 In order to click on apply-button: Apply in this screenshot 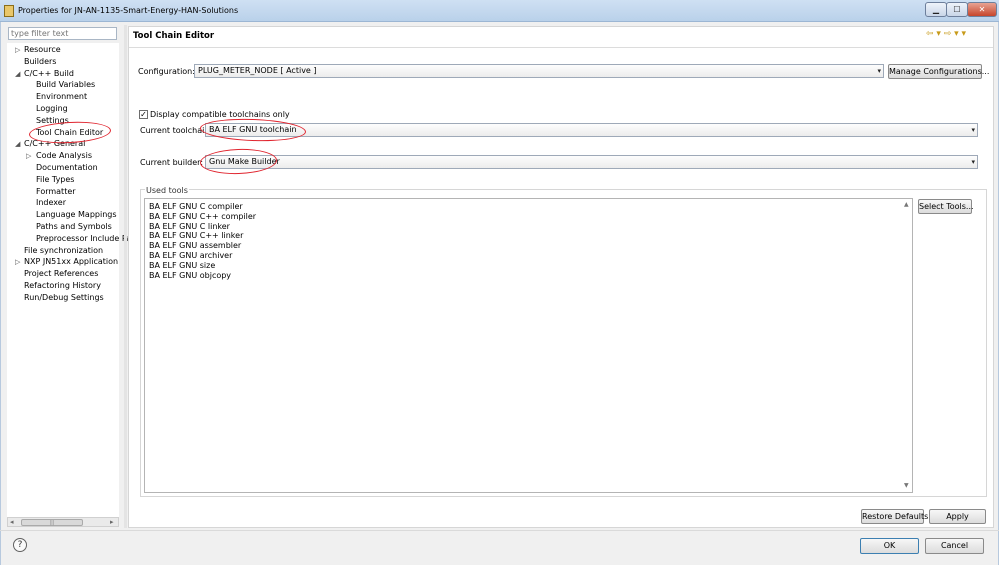, I will do `click(957, 516)`.